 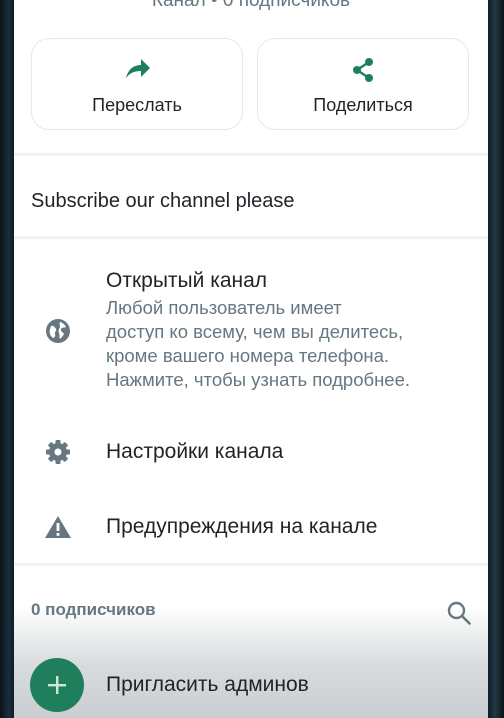 I want to click on search-icon, so click(x=459, y=613).